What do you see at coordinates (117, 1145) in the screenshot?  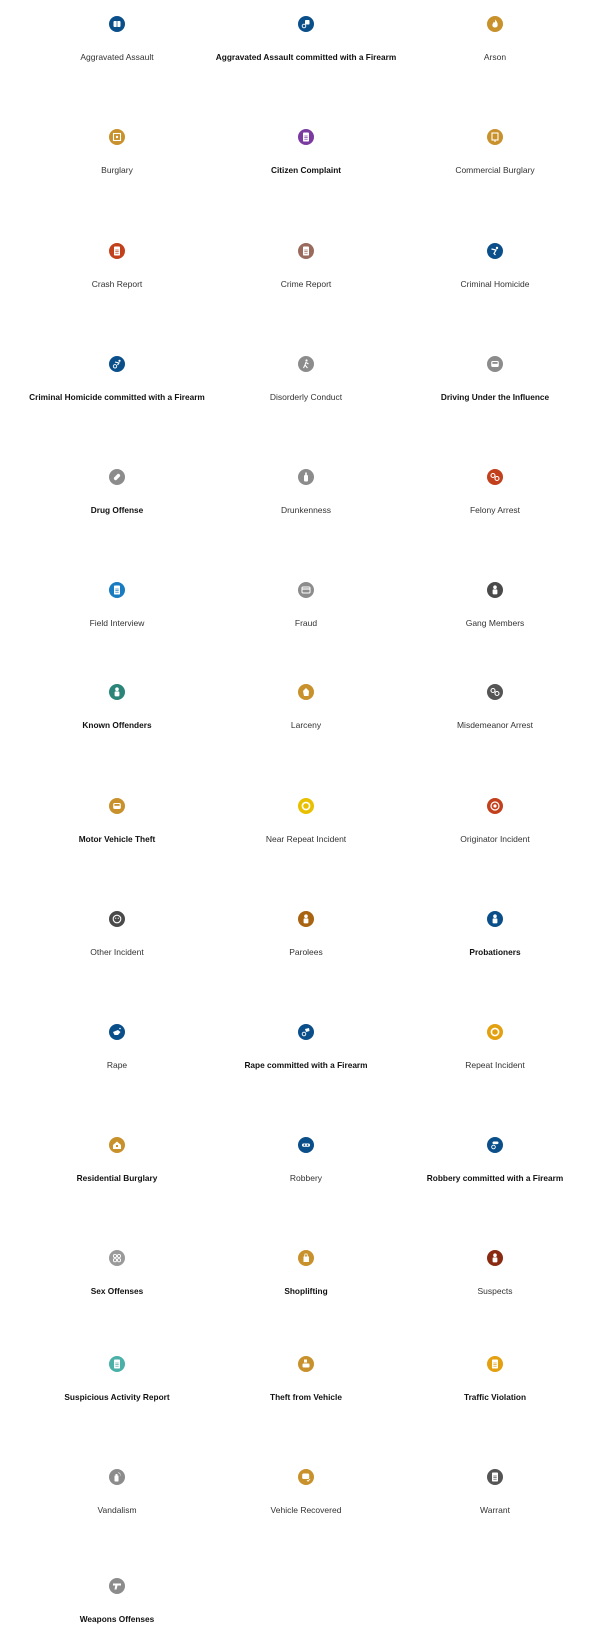 I see `house-icon` at bounding box center [117, 1145].